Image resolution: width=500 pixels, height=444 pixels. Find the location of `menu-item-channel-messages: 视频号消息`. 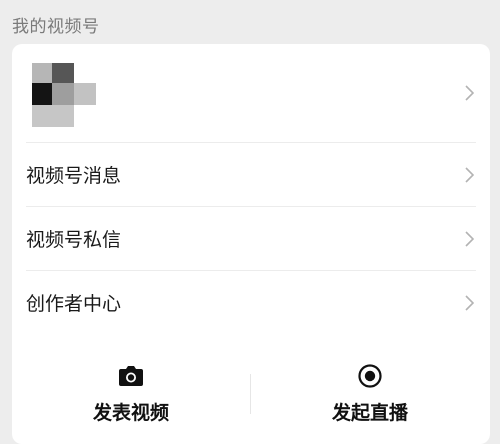

menu-item-channel-messages: 视频号消息 is located at coordinates (251, 175).